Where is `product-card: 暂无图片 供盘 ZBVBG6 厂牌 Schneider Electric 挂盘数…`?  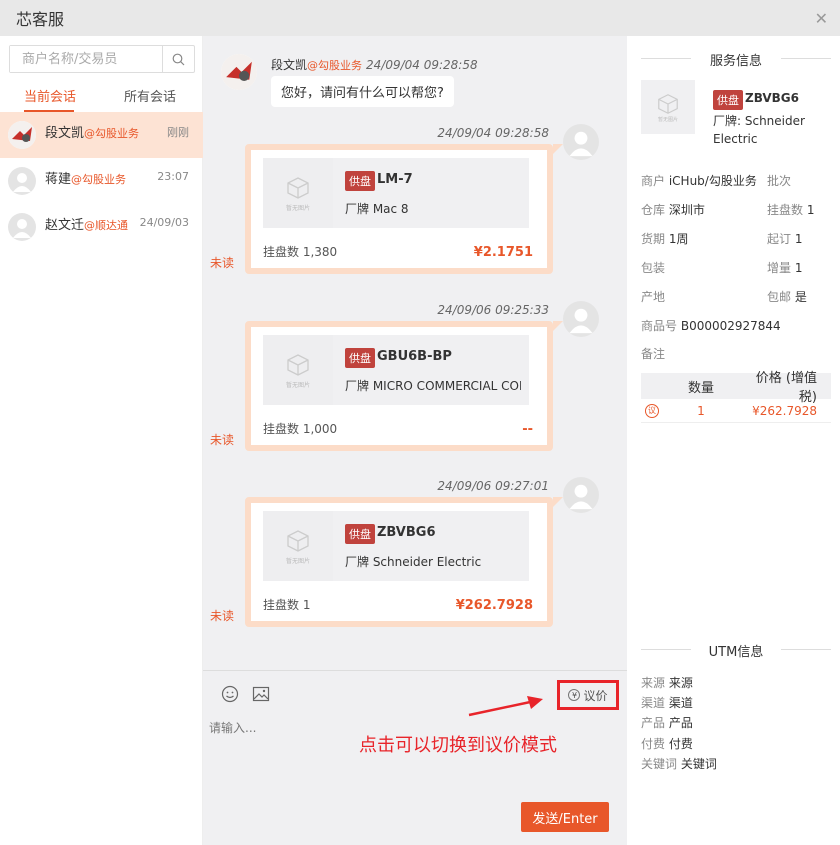
product-card: 暂无图片 供盘 ZBVBG6 厂牌 Schneider Electric 挂盘数… is located at coordinates (404, 562).